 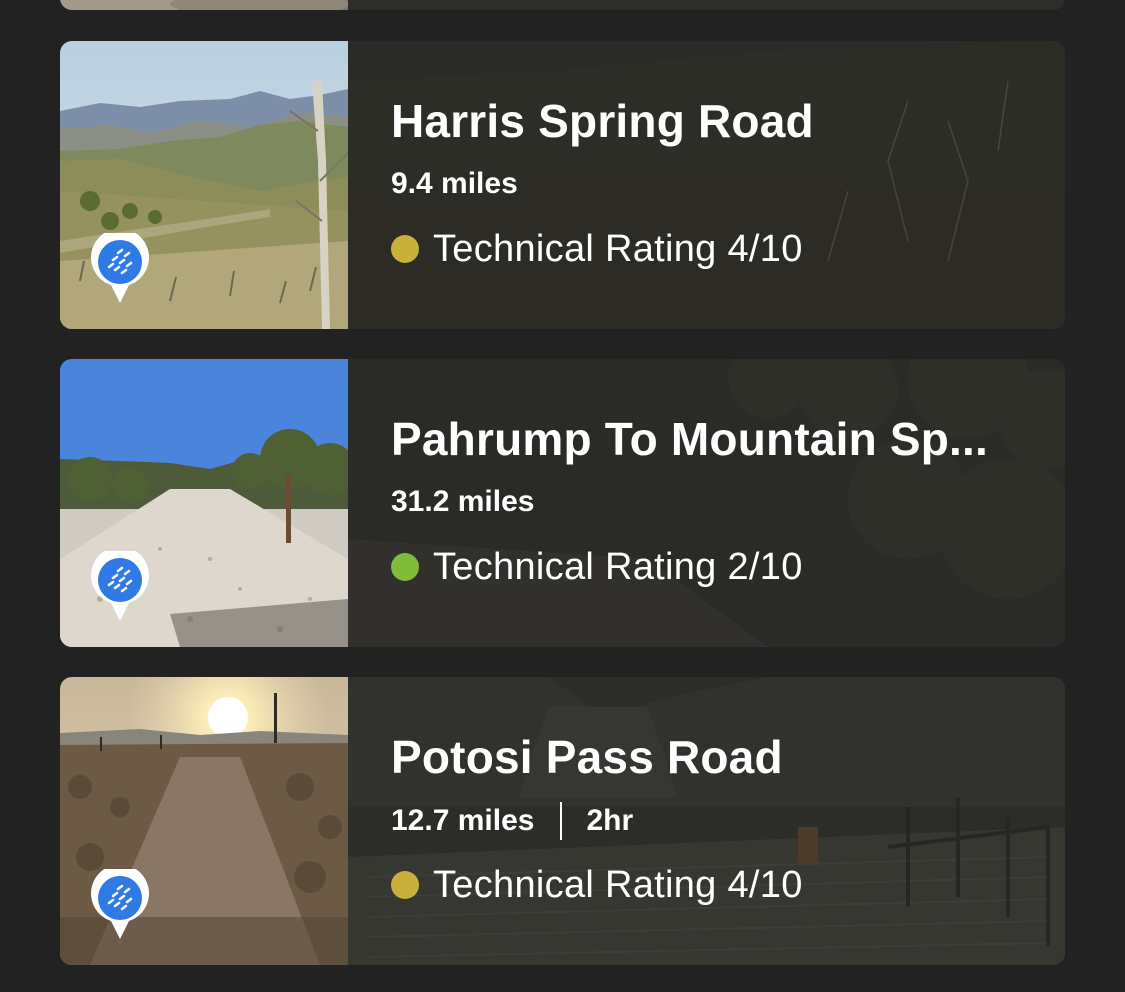 I want to click on trail-meta: 9.4 miles, so click(x=454, y=184).